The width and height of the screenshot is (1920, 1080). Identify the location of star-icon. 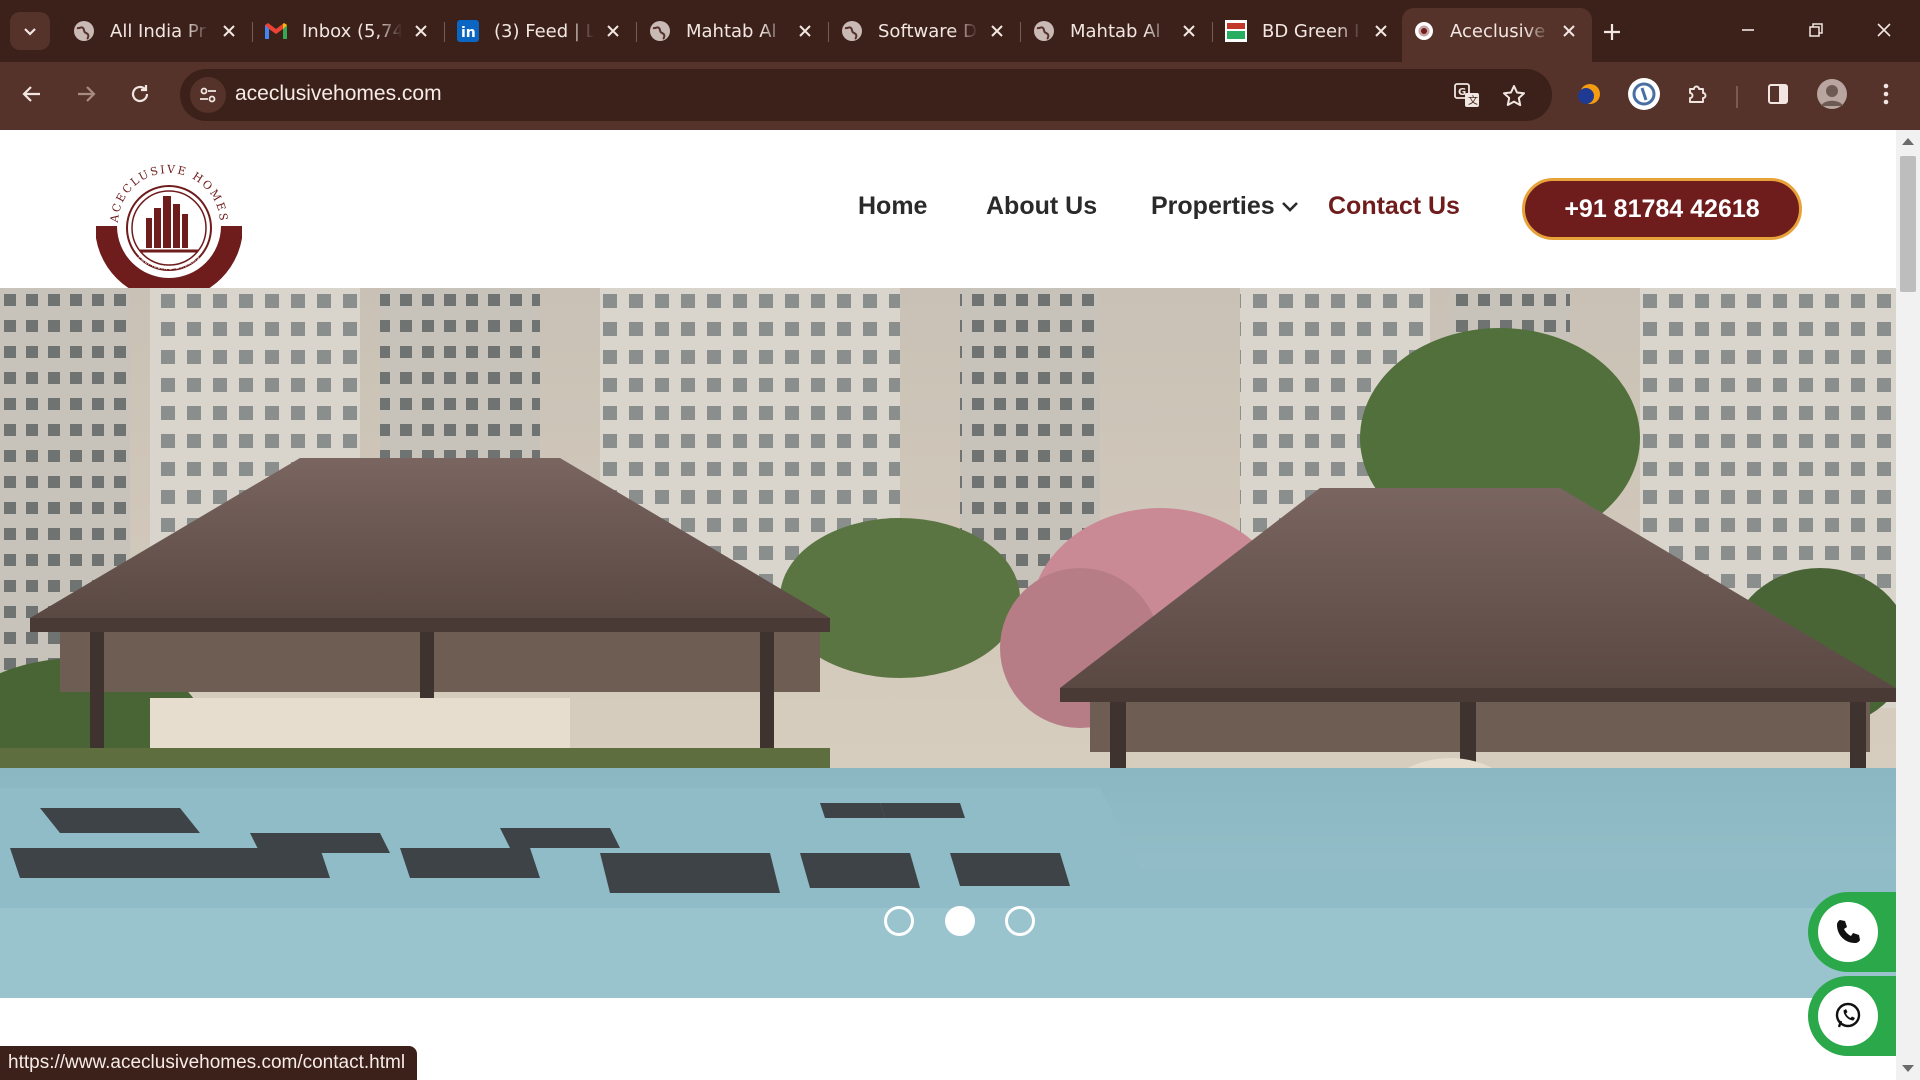
(1514, 96).